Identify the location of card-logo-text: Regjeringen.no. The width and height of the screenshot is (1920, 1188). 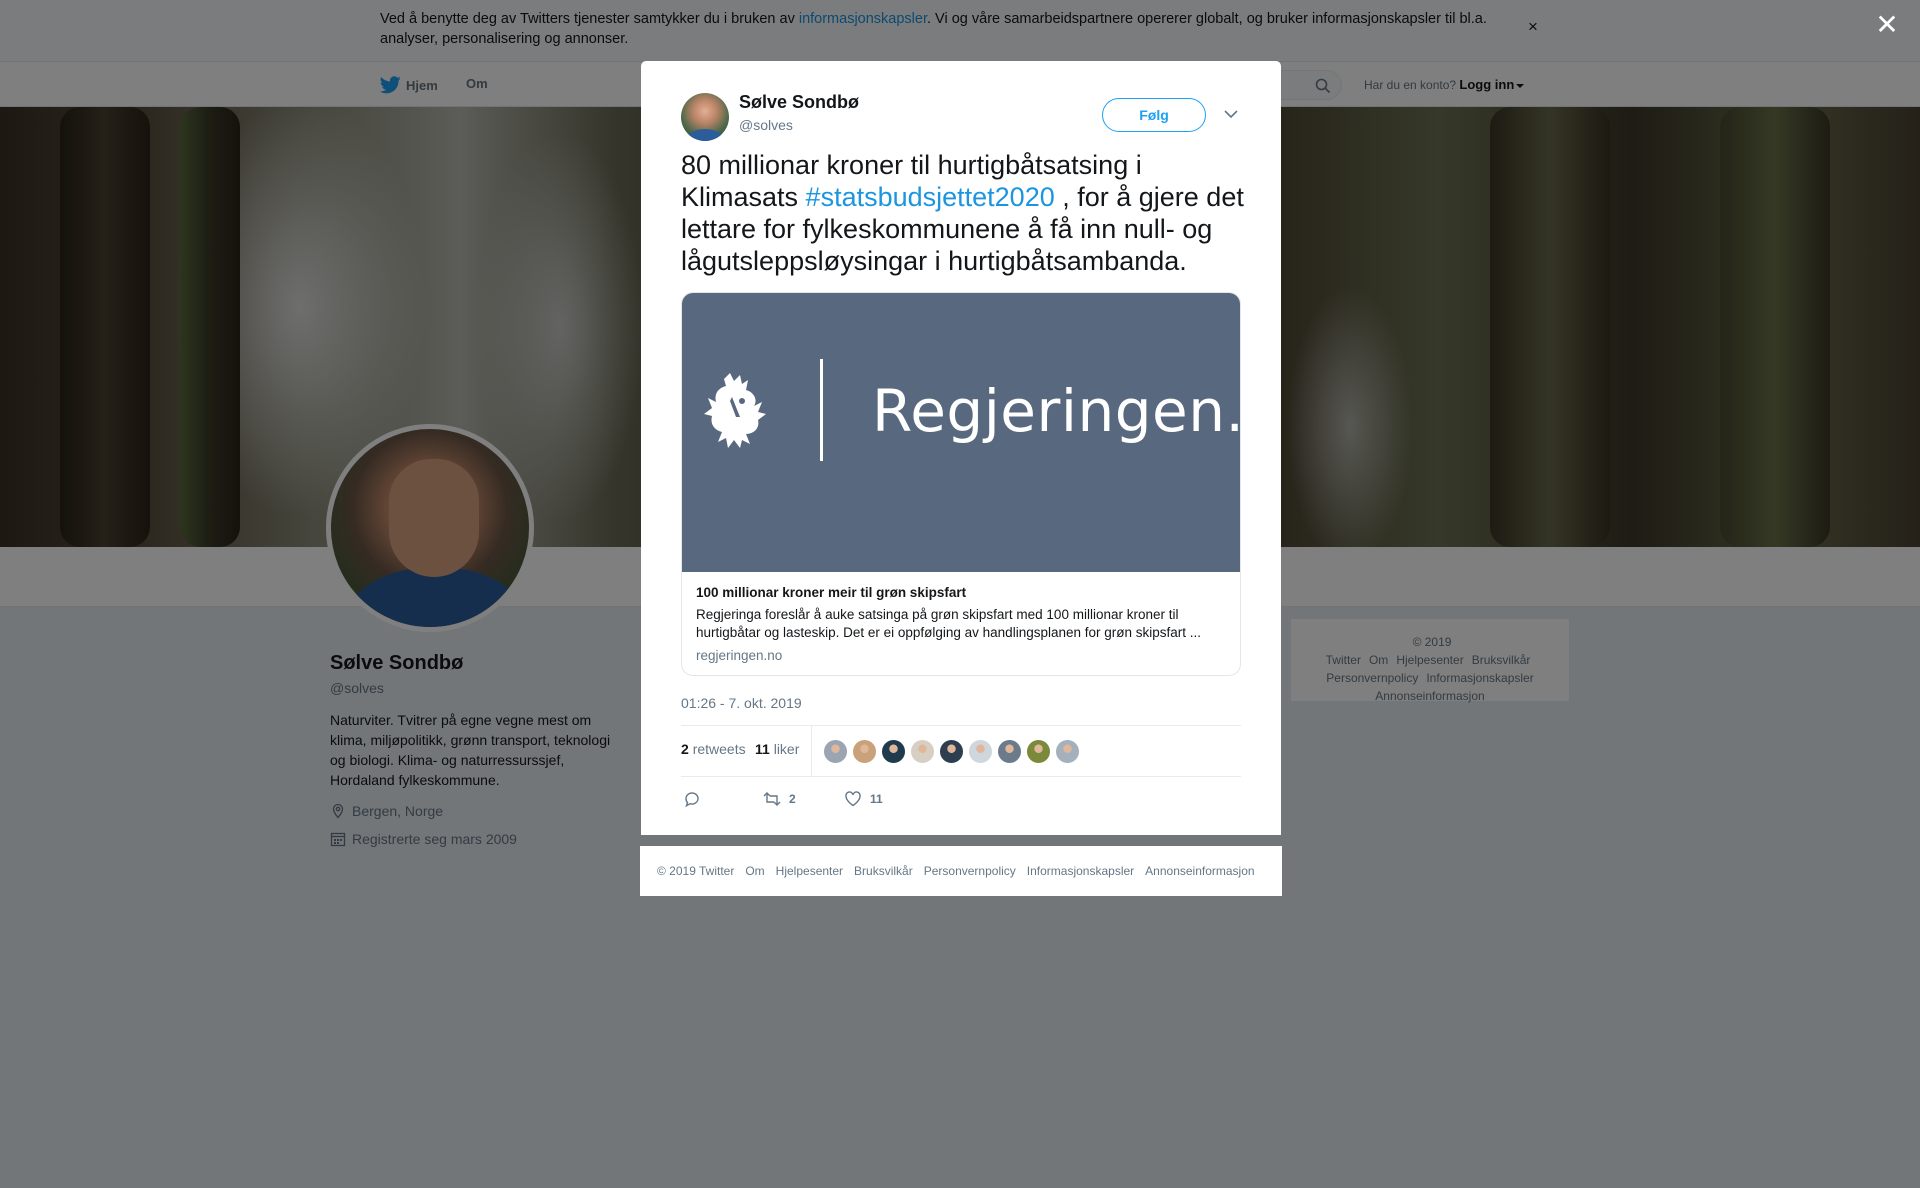
(1056, 411).